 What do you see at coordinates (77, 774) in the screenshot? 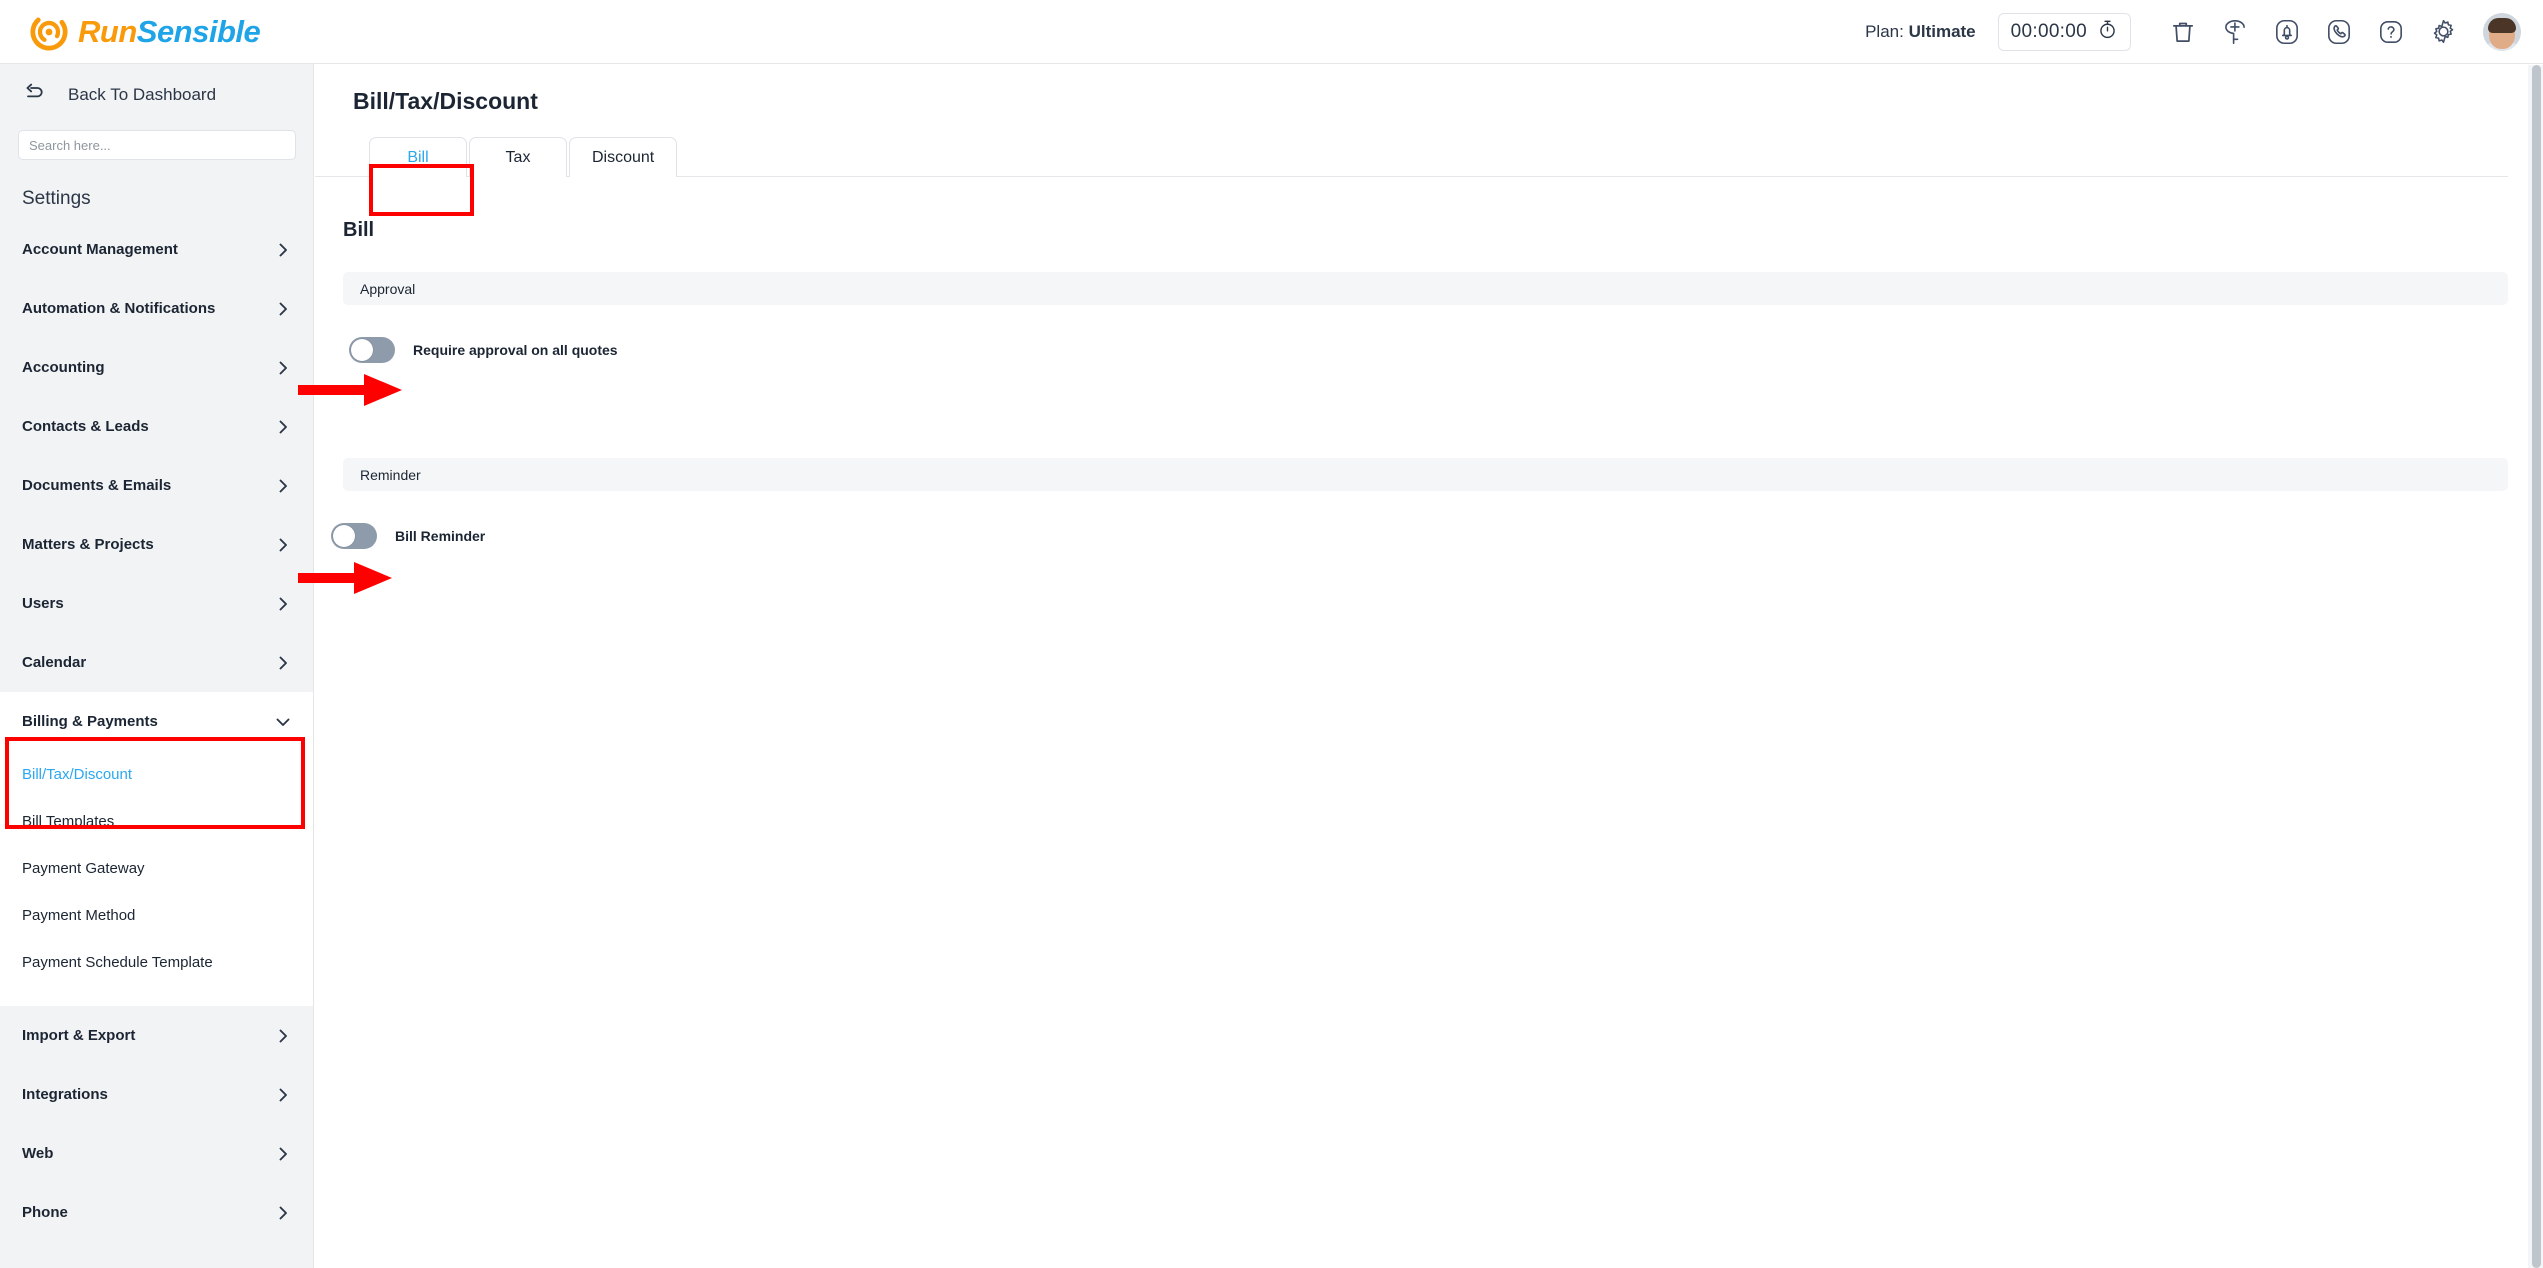
I see `sidebar-subitem-label: Bill/Tax/Discount` at bounding box center [77, 774].